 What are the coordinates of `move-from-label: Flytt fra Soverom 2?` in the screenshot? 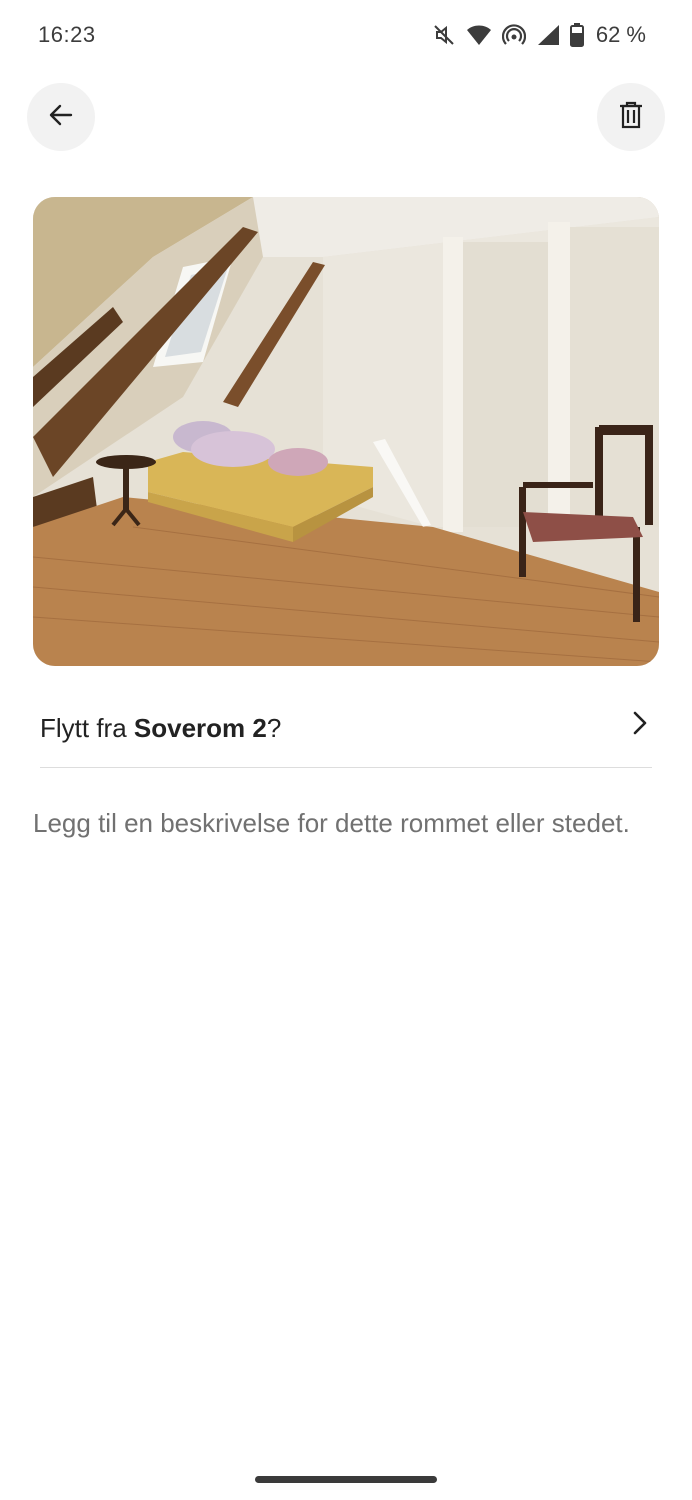 It's located at (160, 728).